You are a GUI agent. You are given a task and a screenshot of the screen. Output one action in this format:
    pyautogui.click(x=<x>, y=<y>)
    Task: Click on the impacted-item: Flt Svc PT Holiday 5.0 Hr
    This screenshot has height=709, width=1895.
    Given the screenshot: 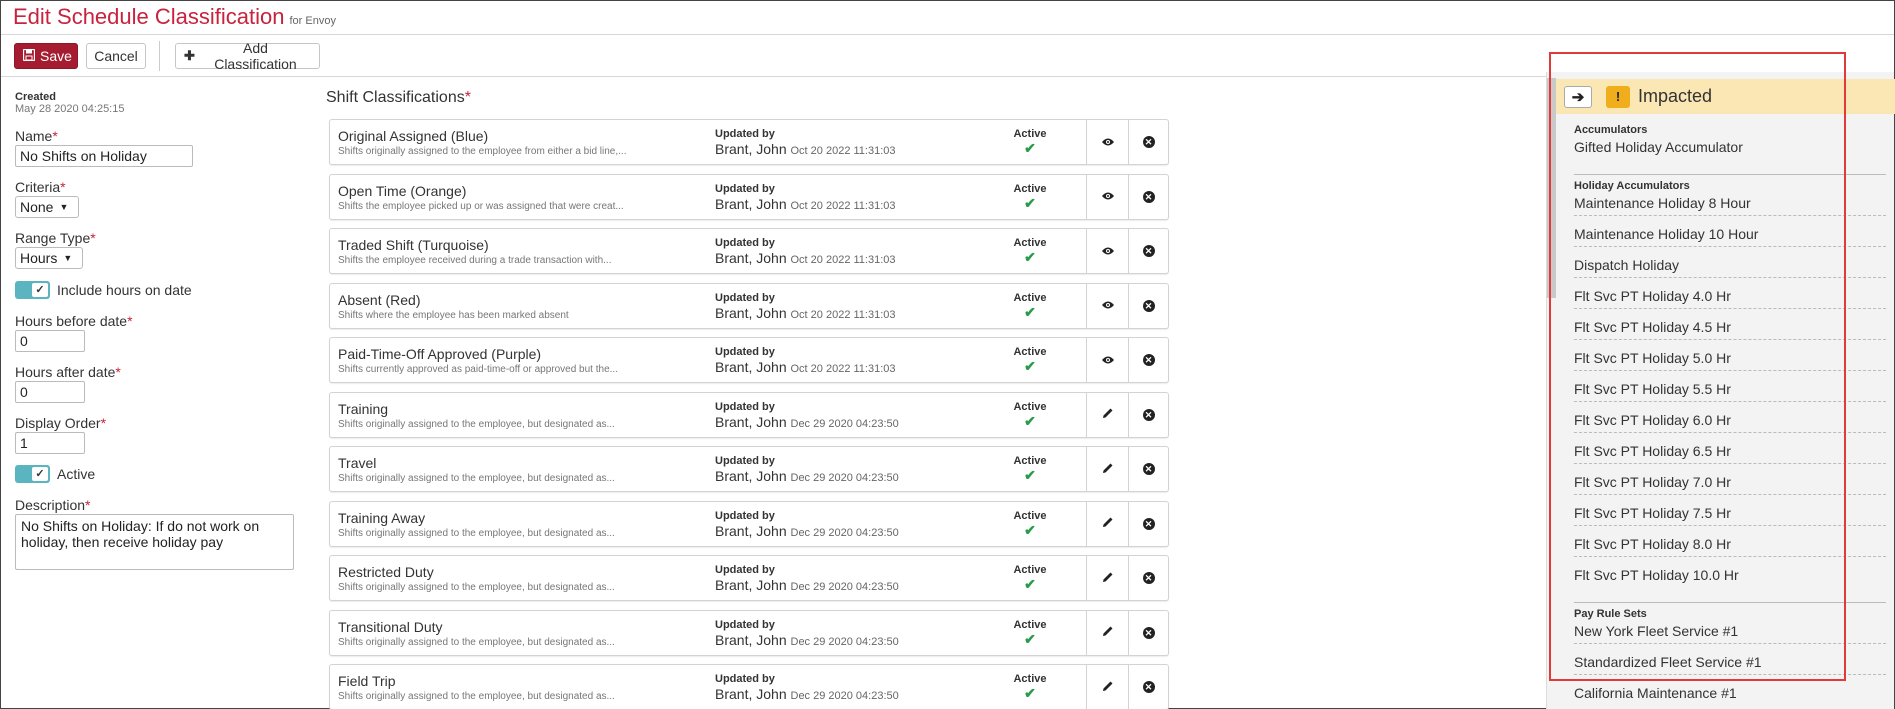 What is the action you would take?
    pyautogui.click(x=1730, y=358)
    